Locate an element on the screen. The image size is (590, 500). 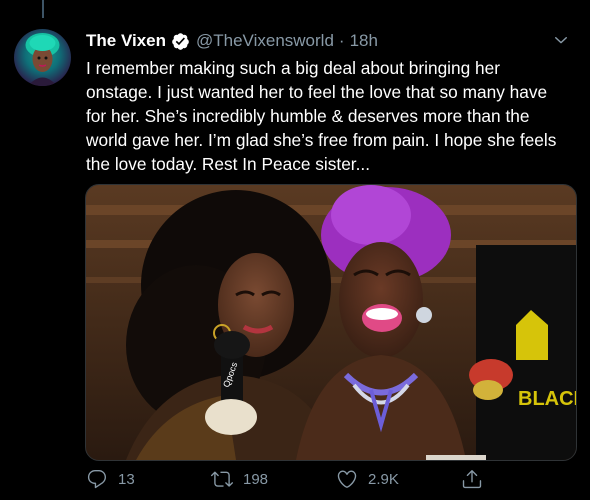
like-button: 2.9K is located at coordinates (398, 479).